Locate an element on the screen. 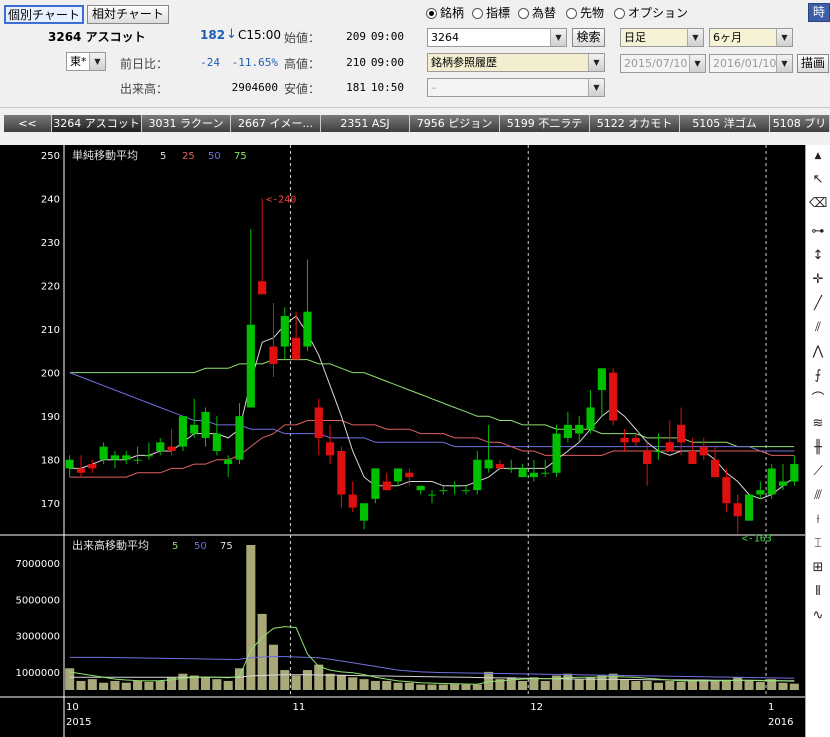  box-icon: ⊞ is located at coordinates (818, 568).